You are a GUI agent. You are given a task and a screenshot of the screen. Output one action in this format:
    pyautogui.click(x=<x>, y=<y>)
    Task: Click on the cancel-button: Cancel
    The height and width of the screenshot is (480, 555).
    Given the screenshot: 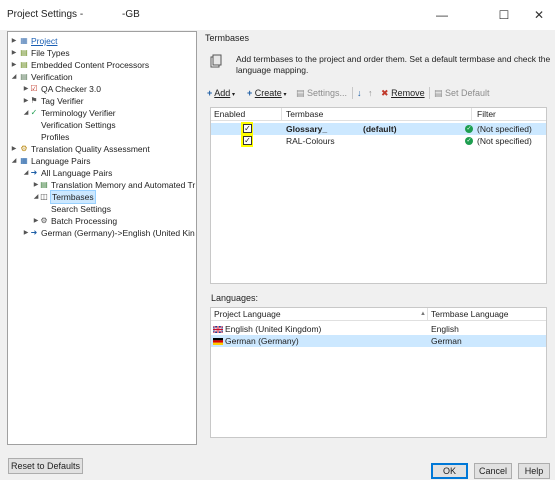 What is the action you would take?
    pyautogui.click(x=493, y=471)
    